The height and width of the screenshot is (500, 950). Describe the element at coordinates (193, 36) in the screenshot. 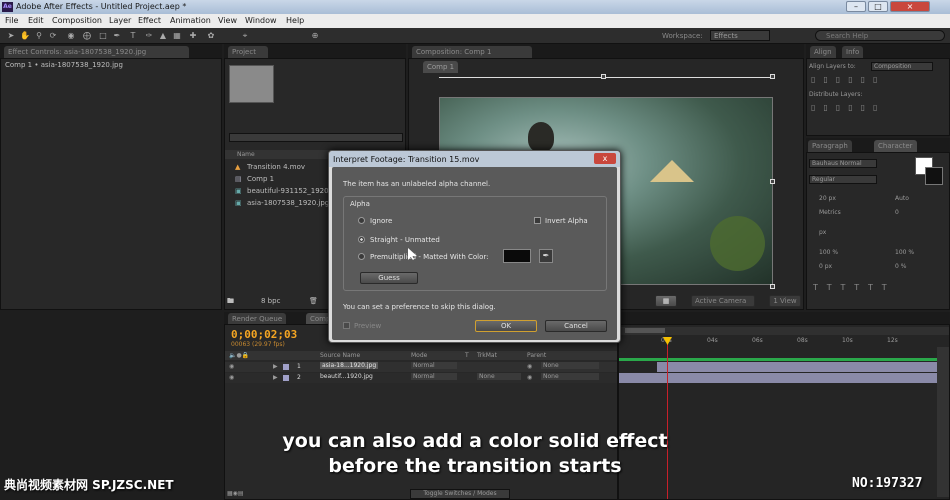

I see `roto-brush-tool-icon: ✚` at that location.